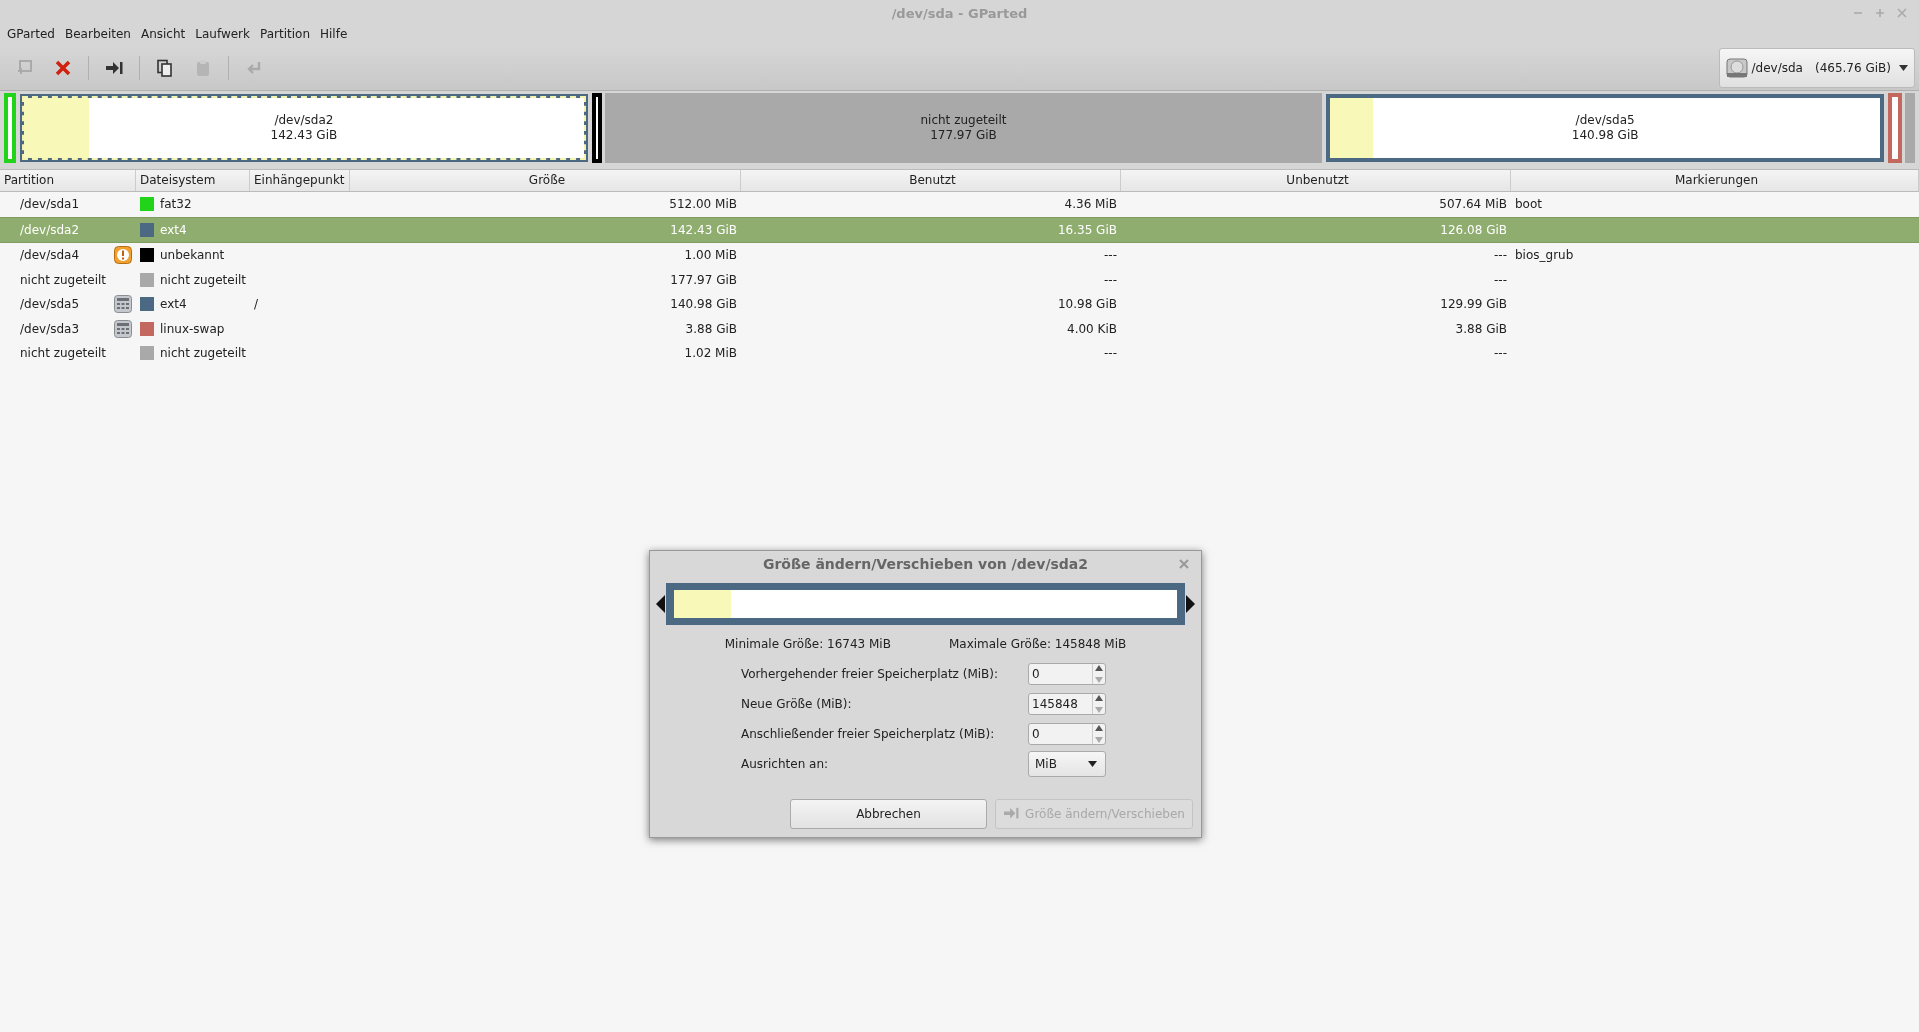 This screenshot has width=1919, height=1032. What do you see at coordinates (50, 229) in the screenshot?
I see `table-cell: /dev/sda2` at bounding box center [50, 229].